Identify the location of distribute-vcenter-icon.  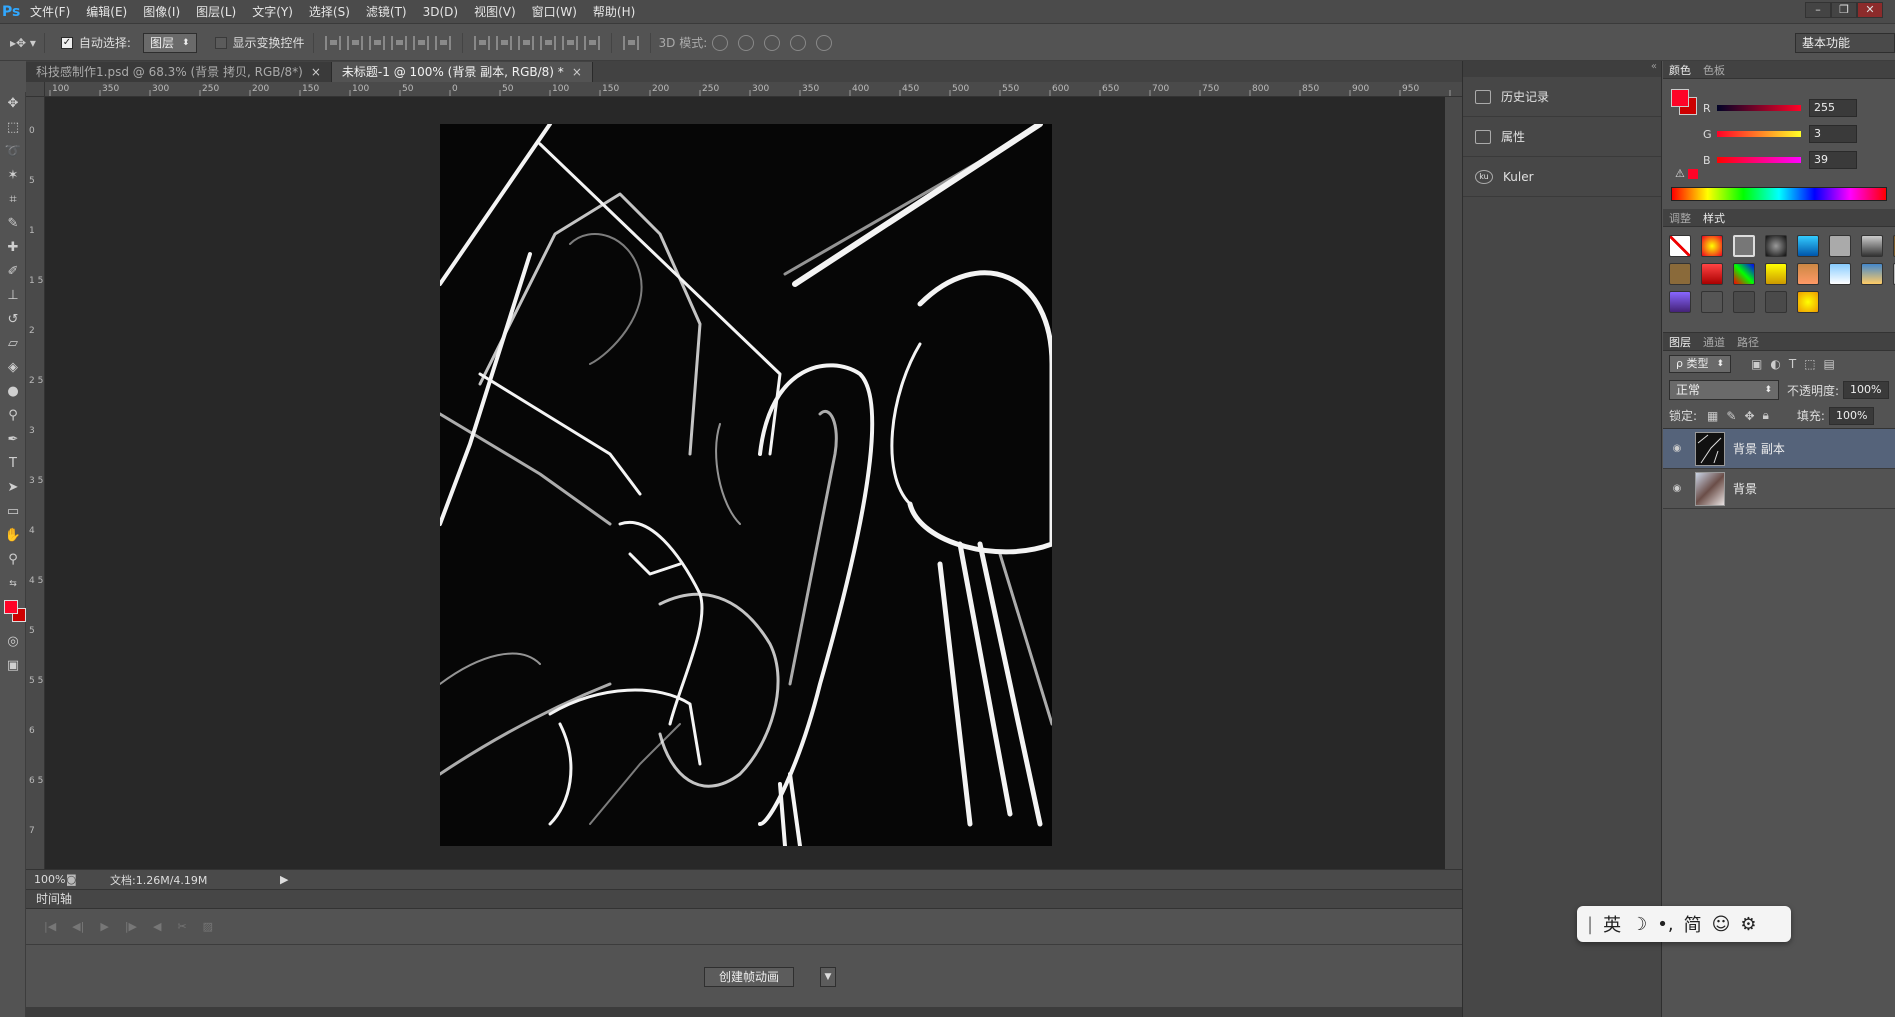
(503, 42).